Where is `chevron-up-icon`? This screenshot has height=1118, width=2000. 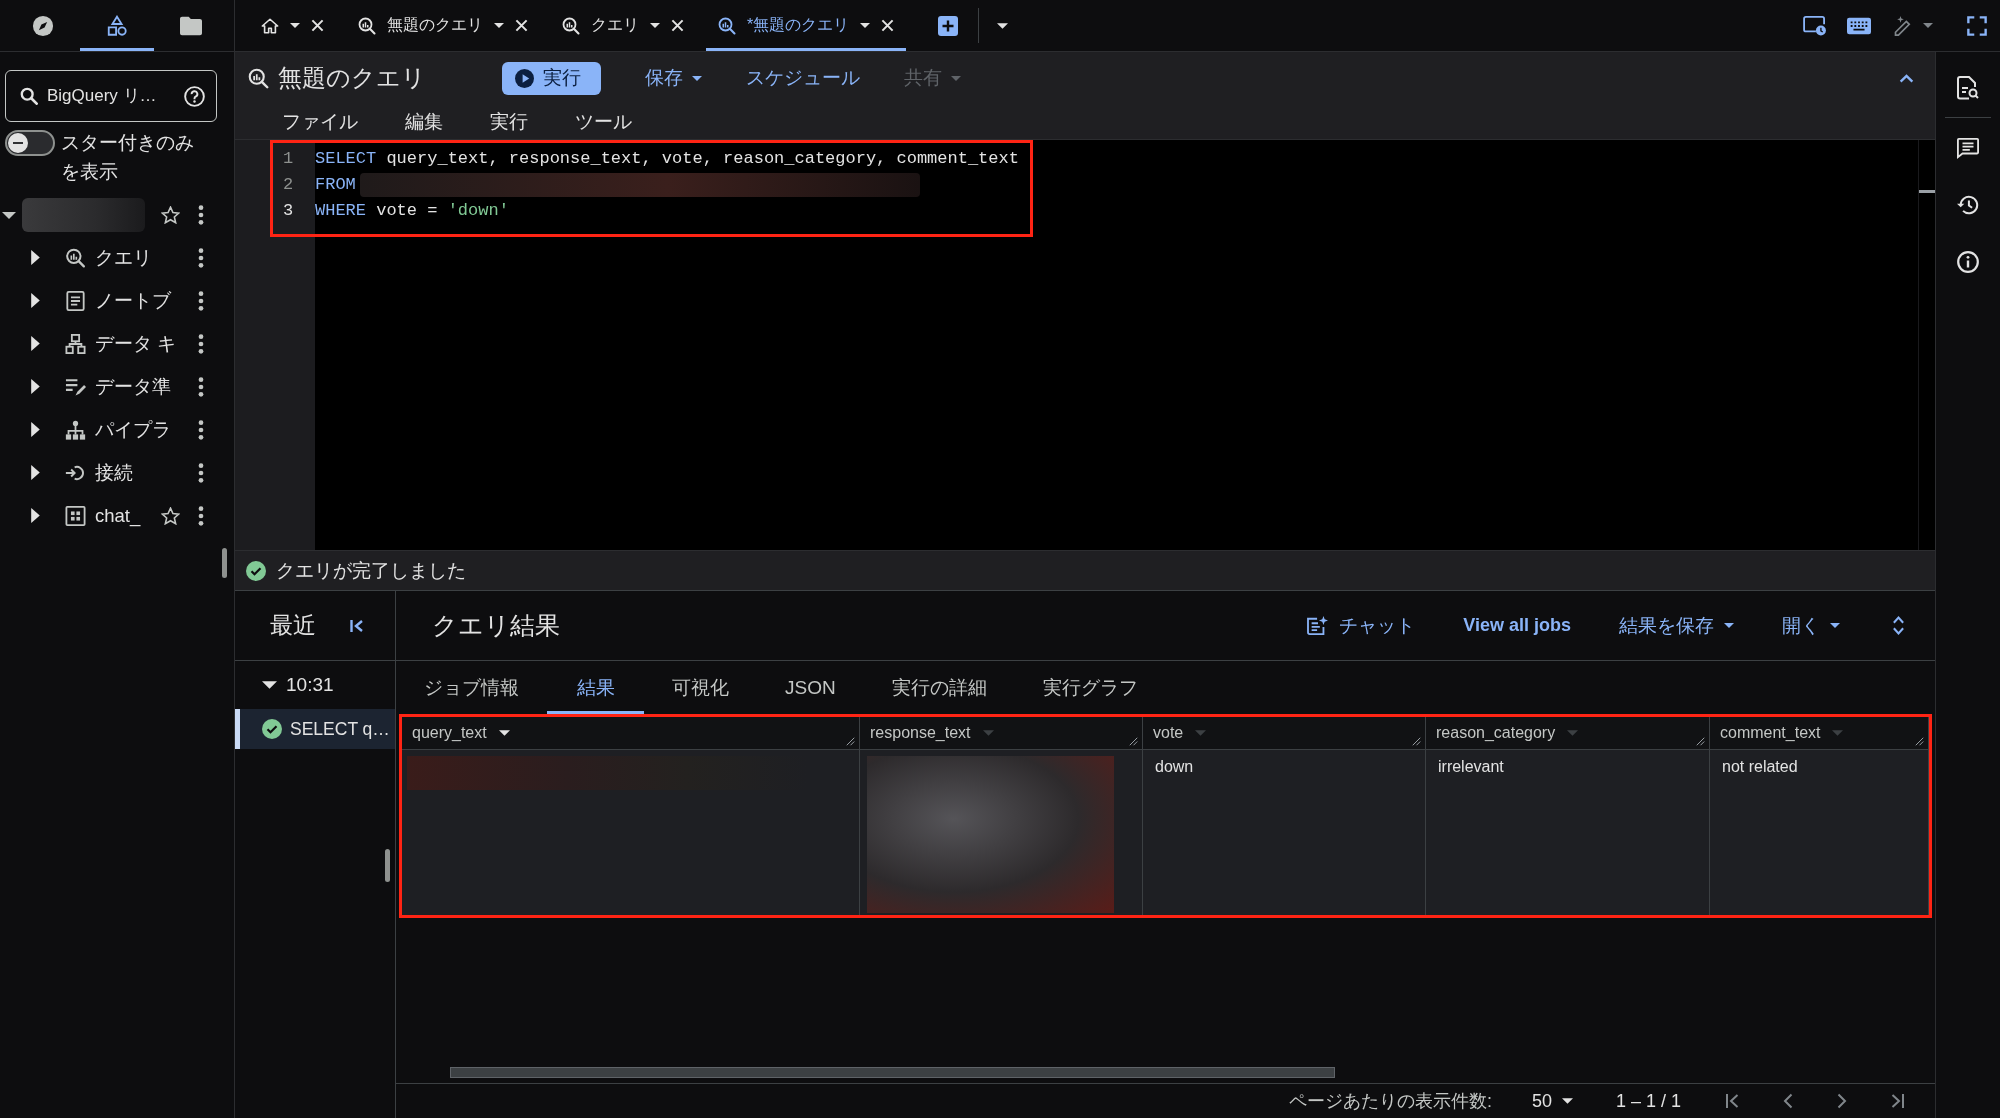 chevron-up-icon is located at coordinates (1906, 78).